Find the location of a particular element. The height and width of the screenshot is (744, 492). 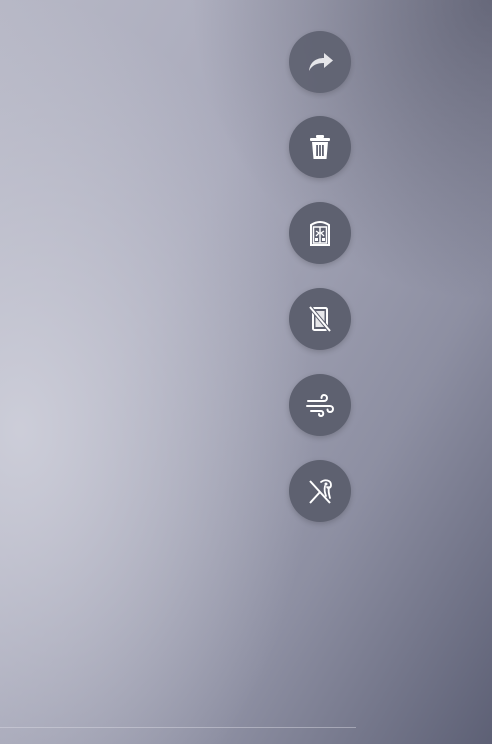

share-arrow-icon is located at coordinates (321, 62).